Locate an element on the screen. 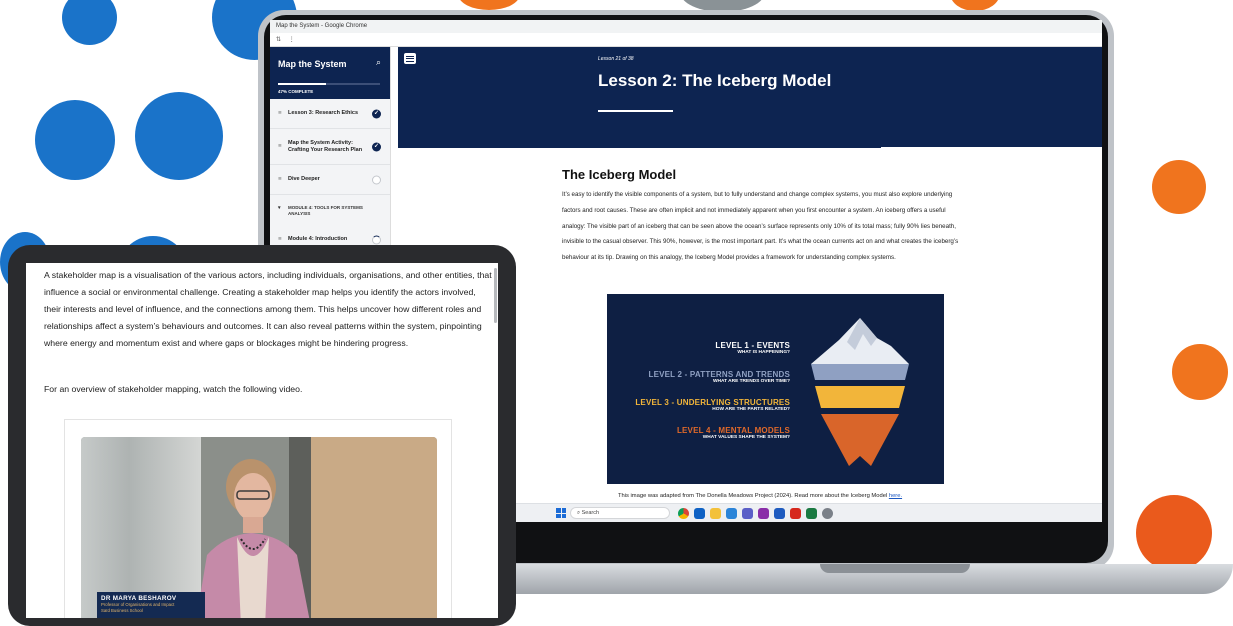  video-background-window is located at coordinates (141, 527).